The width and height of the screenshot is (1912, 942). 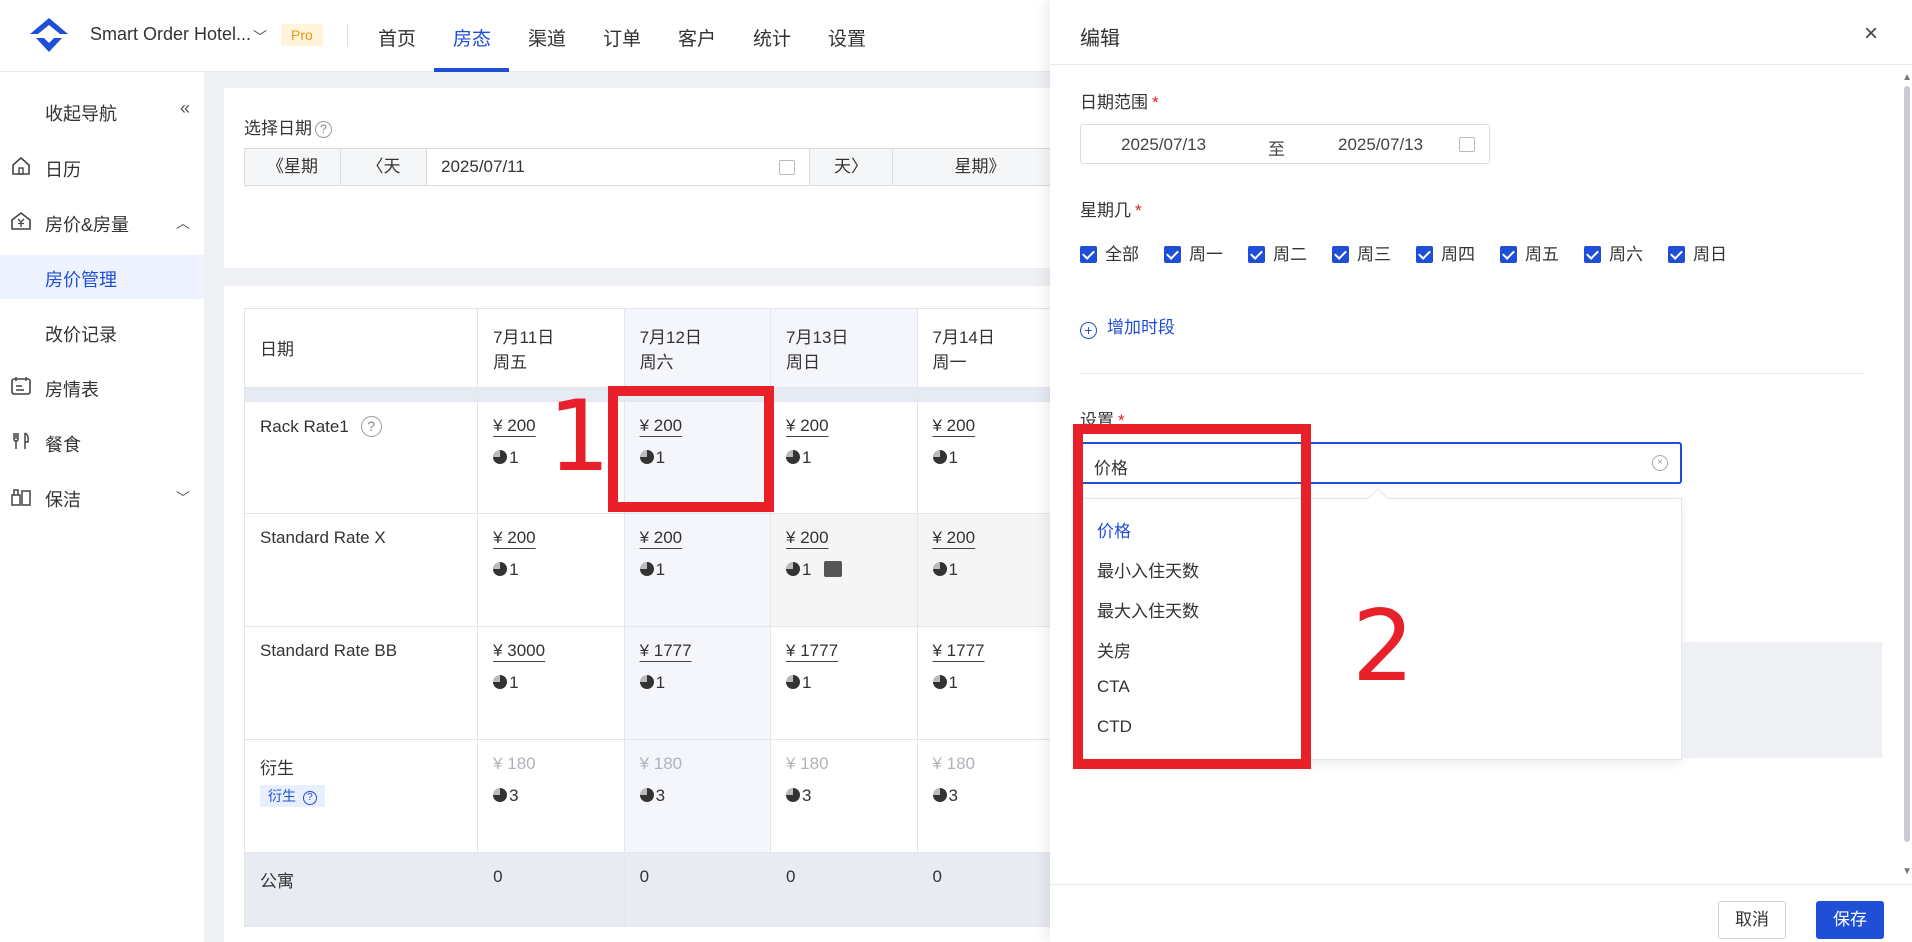 What do you see at coordinates (697, 348) in the screenshot?
I see `date-column-header: 7月12日 周六` at bounding box center [697, 348].